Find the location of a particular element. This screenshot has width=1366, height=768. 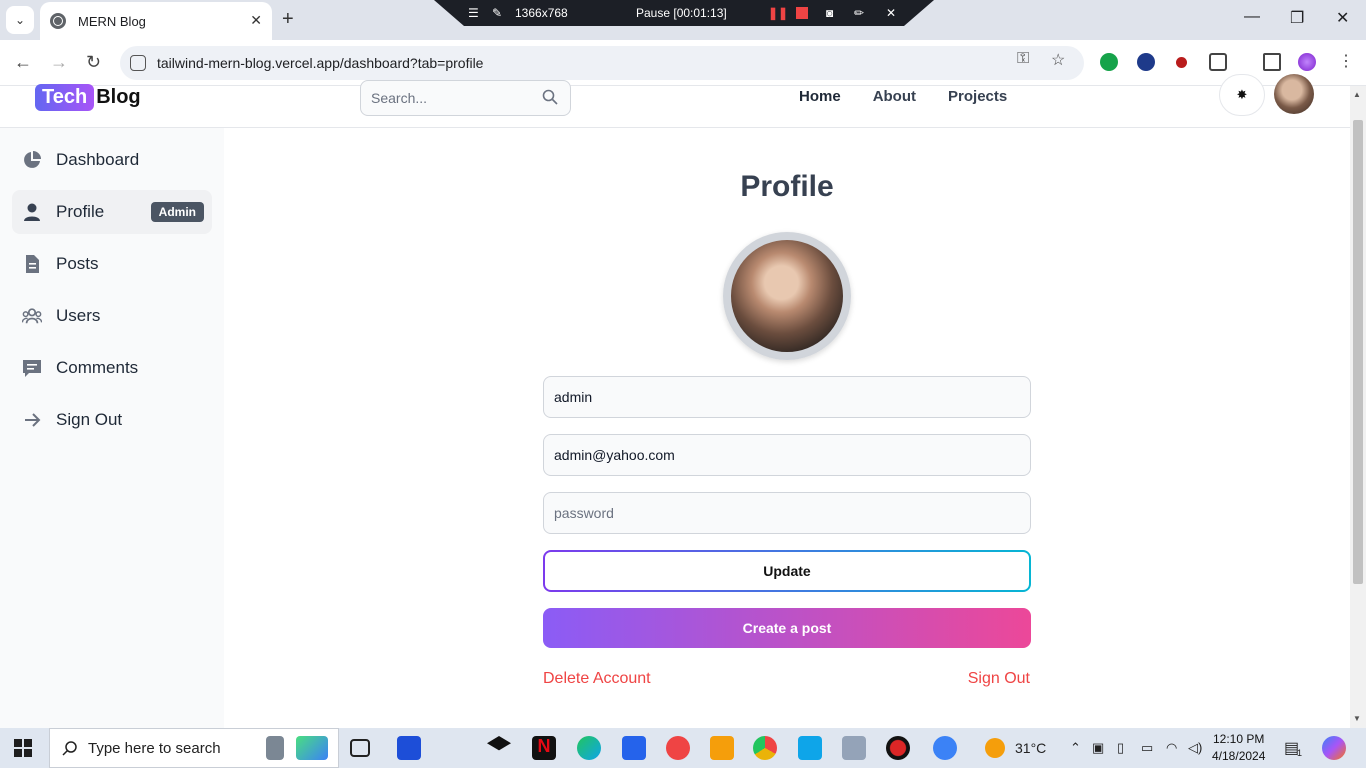

nav-about: About is located at coordinates (894, 96).